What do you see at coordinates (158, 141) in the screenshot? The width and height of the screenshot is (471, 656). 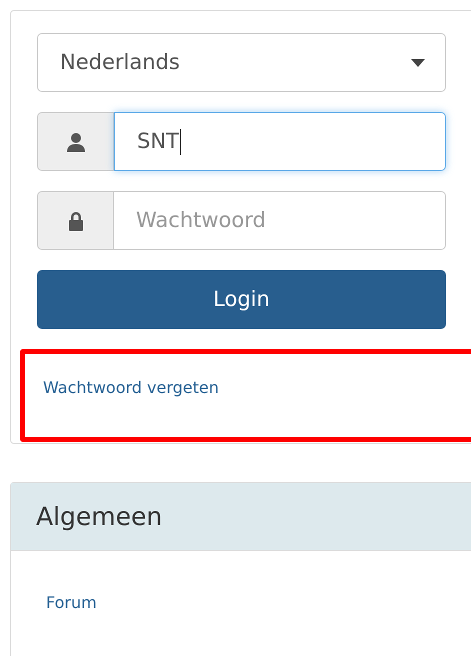 I see `username-value: SNT` at bounding box center [158, 141].